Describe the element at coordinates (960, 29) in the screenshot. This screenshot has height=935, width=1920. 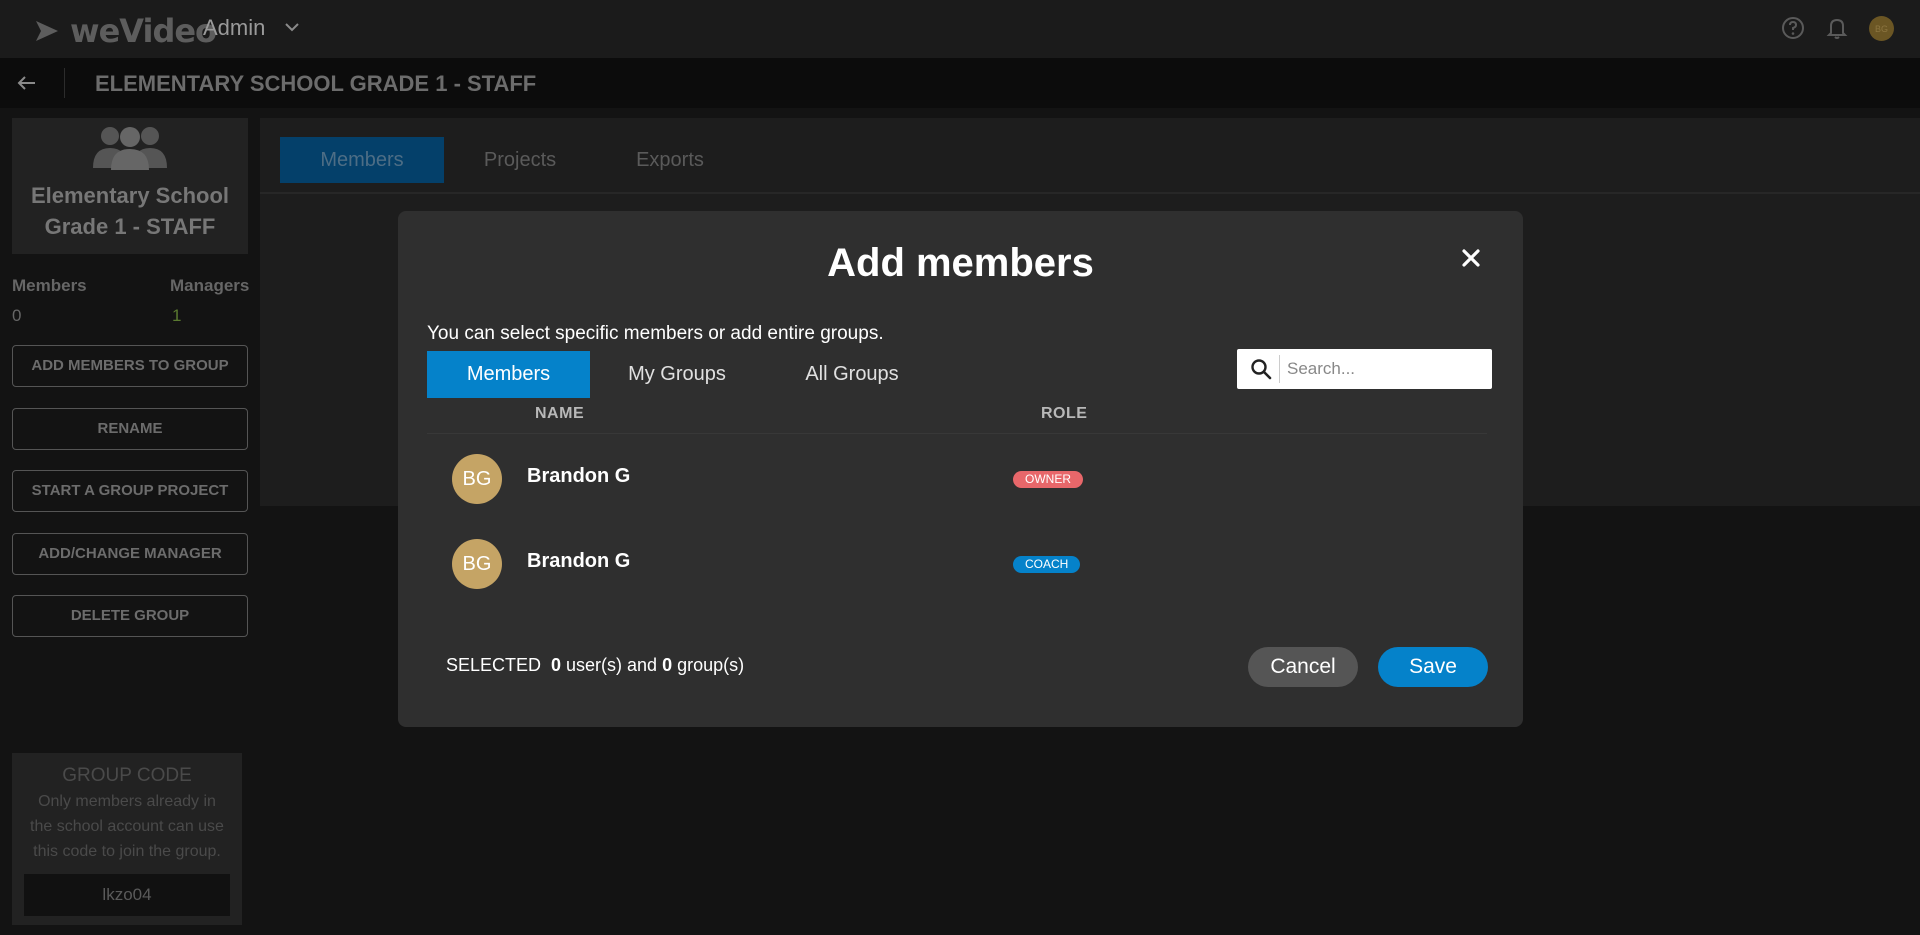
I see `top-bar: weVideo Admin BG` at that location.